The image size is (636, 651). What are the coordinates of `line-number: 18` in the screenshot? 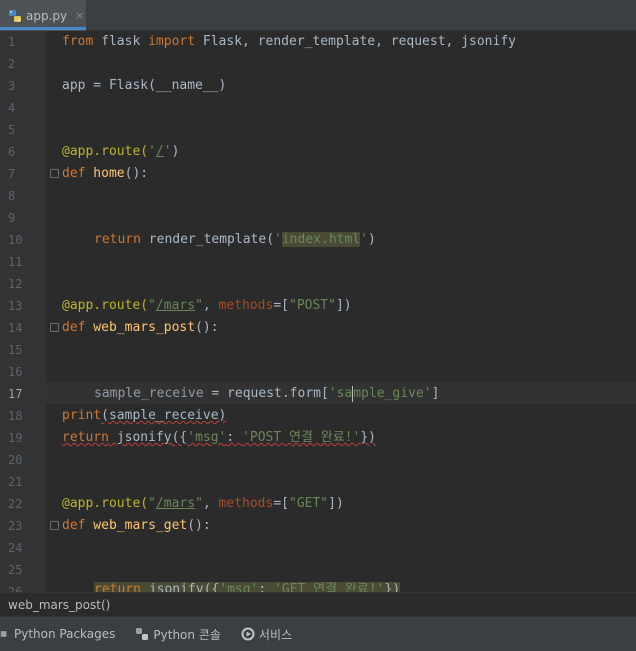 It's located at (15, 416).